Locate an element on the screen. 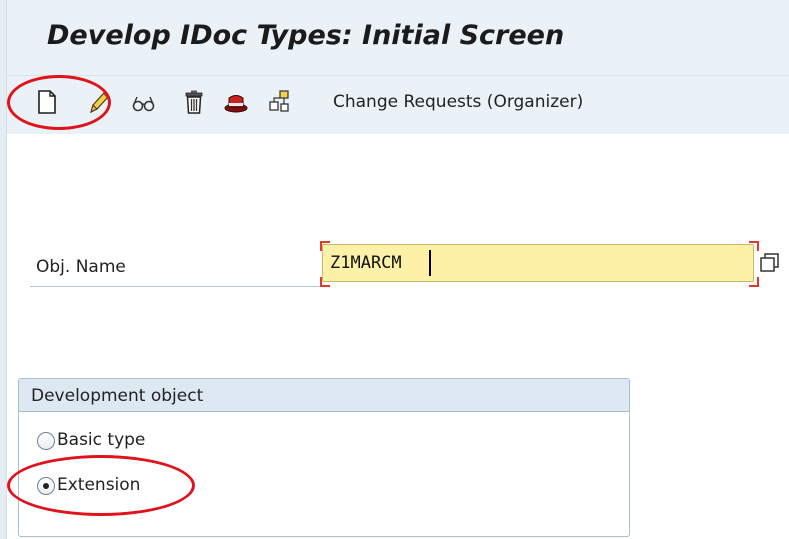 This screenshot has height=539, width=789. focus-bracket-bottom-left is located at coordinates (325, 282).